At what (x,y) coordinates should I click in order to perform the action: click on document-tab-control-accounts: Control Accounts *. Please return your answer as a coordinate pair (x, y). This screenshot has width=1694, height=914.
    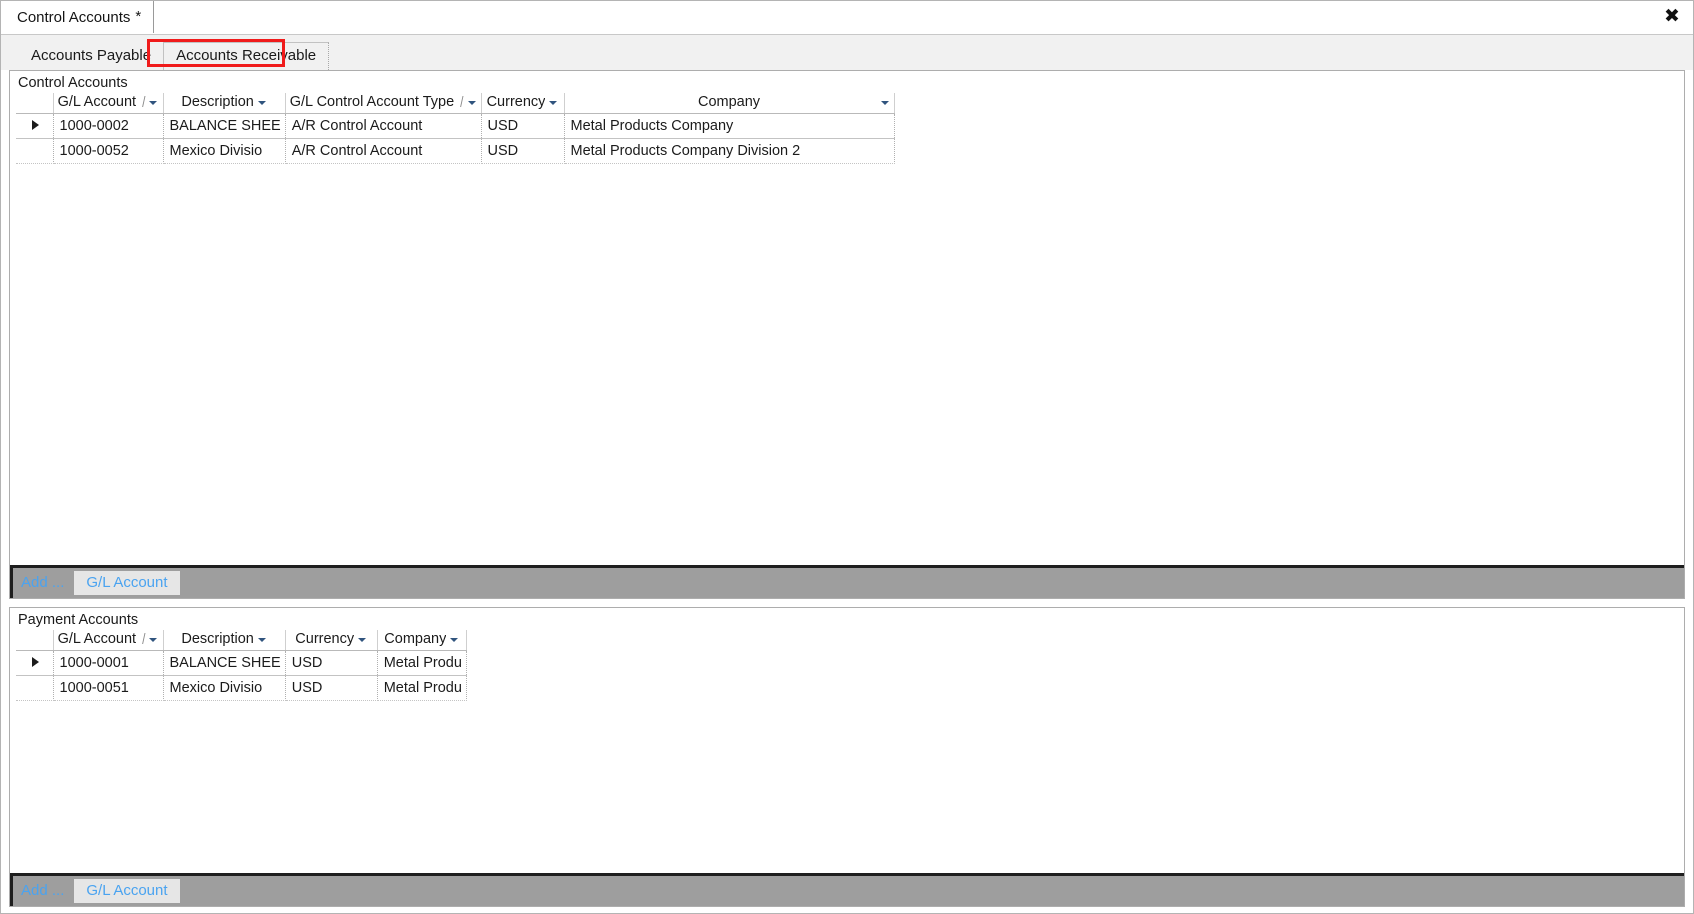
    Looking at the image, I should click on (79, 17).